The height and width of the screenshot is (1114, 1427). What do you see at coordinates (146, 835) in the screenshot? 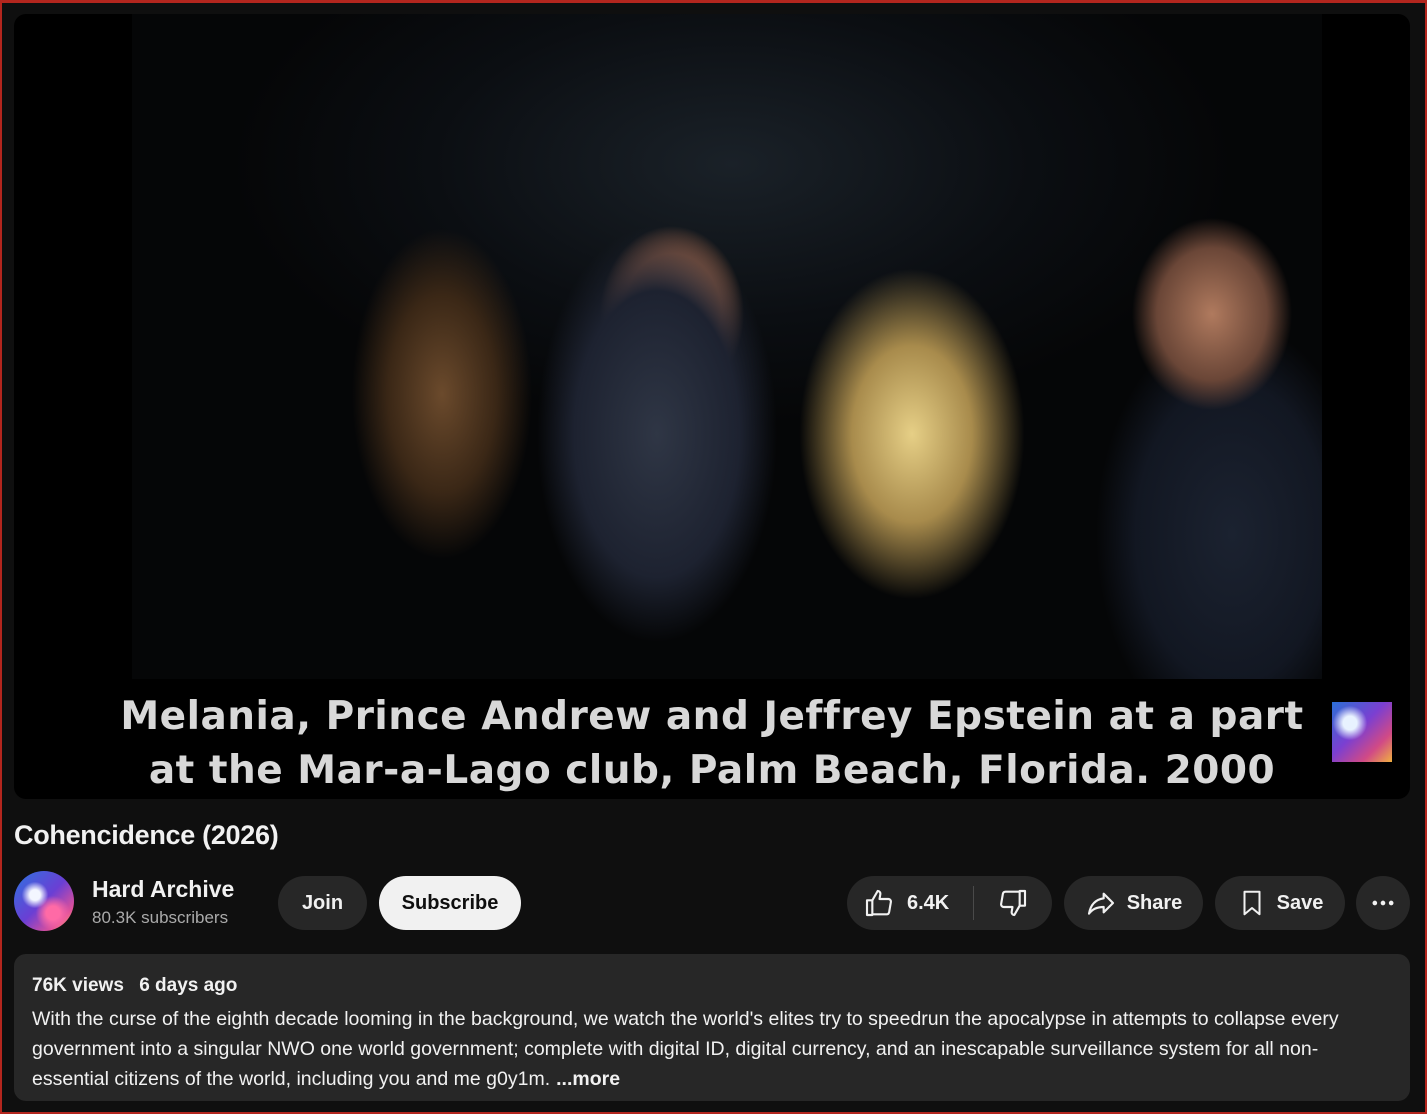
I see `video-title: Cohencidence (2026)` at bounding box center [146, 835].